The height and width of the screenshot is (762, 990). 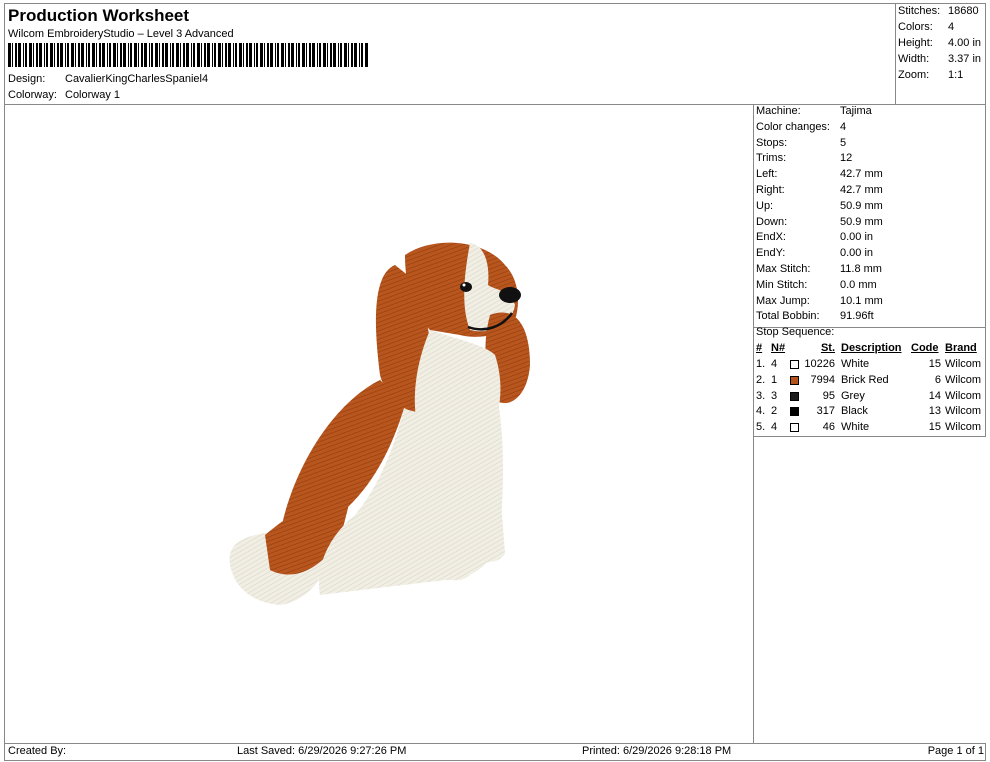 What do you see at coordinates (861, 174) in the screenshot?
I see `machine-info-value: 42.7 mm` at bounding box center [861, 174].